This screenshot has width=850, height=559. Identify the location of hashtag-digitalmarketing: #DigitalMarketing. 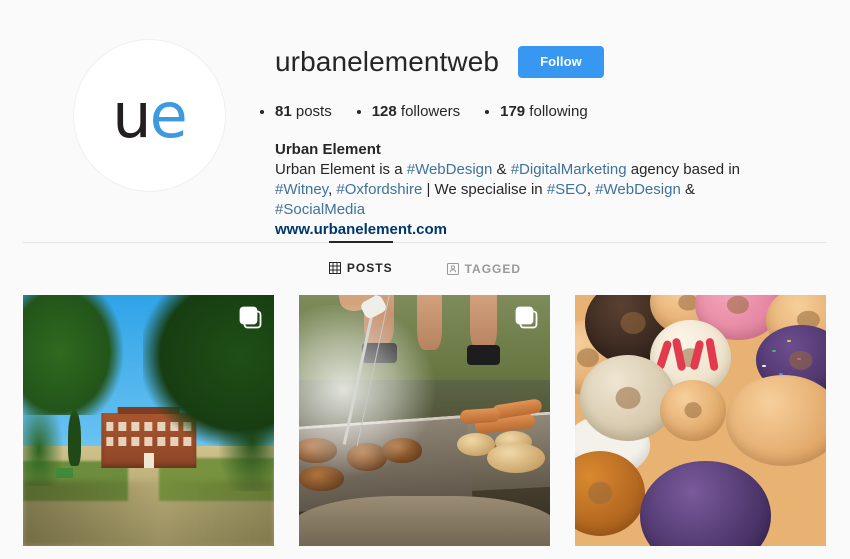
(569, 169).